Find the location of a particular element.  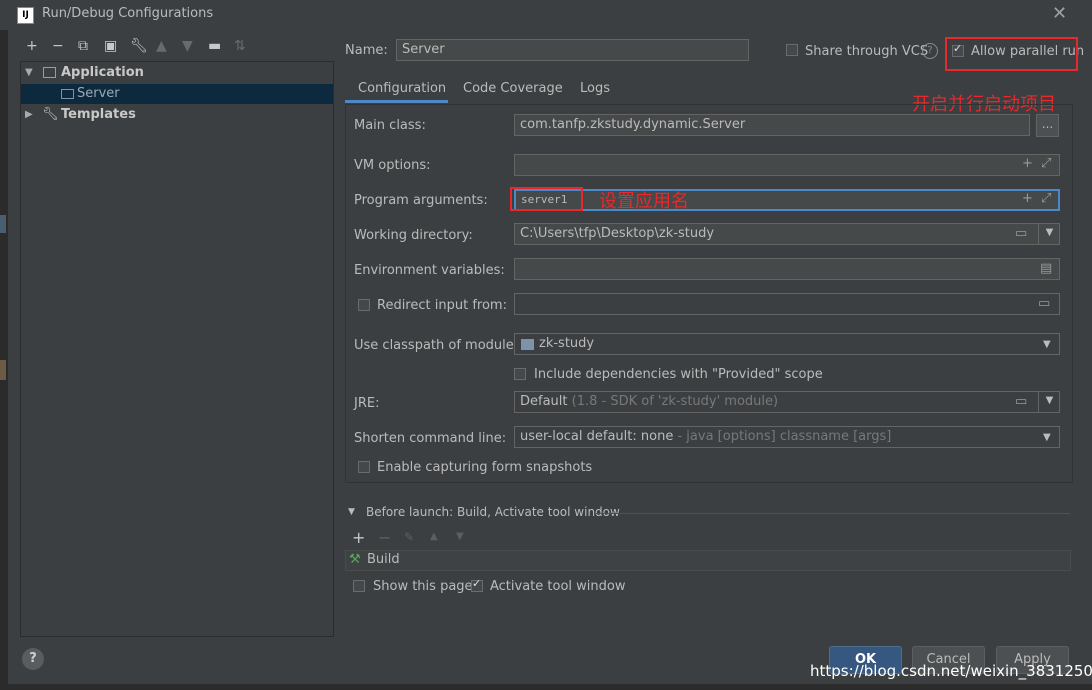

program-arguments-input: server1 is located at coordinates (787, 200).